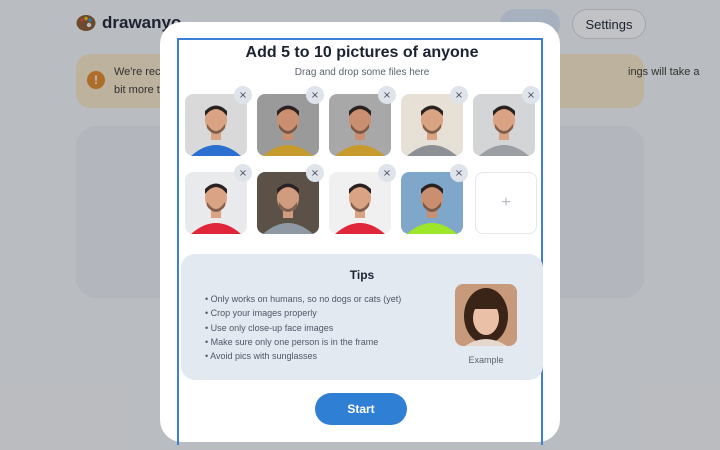 This screenshot has height=450, width=720. What do you see at coordinates (362, 275) in the screenshot?
I see `tips-title: Tips` at bounding box center [362, 275].